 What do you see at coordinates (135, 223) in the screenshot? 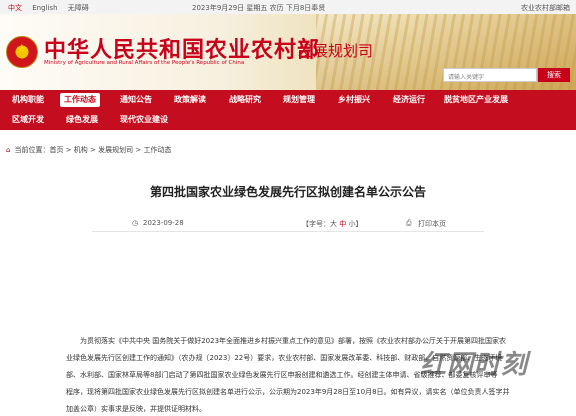
I see `clock-icon: ◷` at bounding box center [135, 223].